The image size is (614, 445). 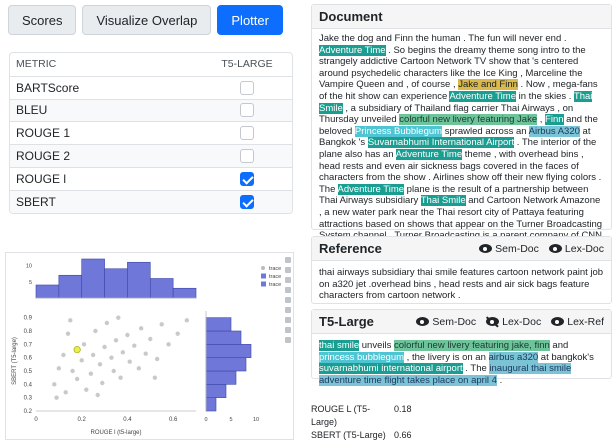 What do you see at coordinates (461, 17) in the screenshot?
I see `document-header: Document` at bounding box center [461, 17].